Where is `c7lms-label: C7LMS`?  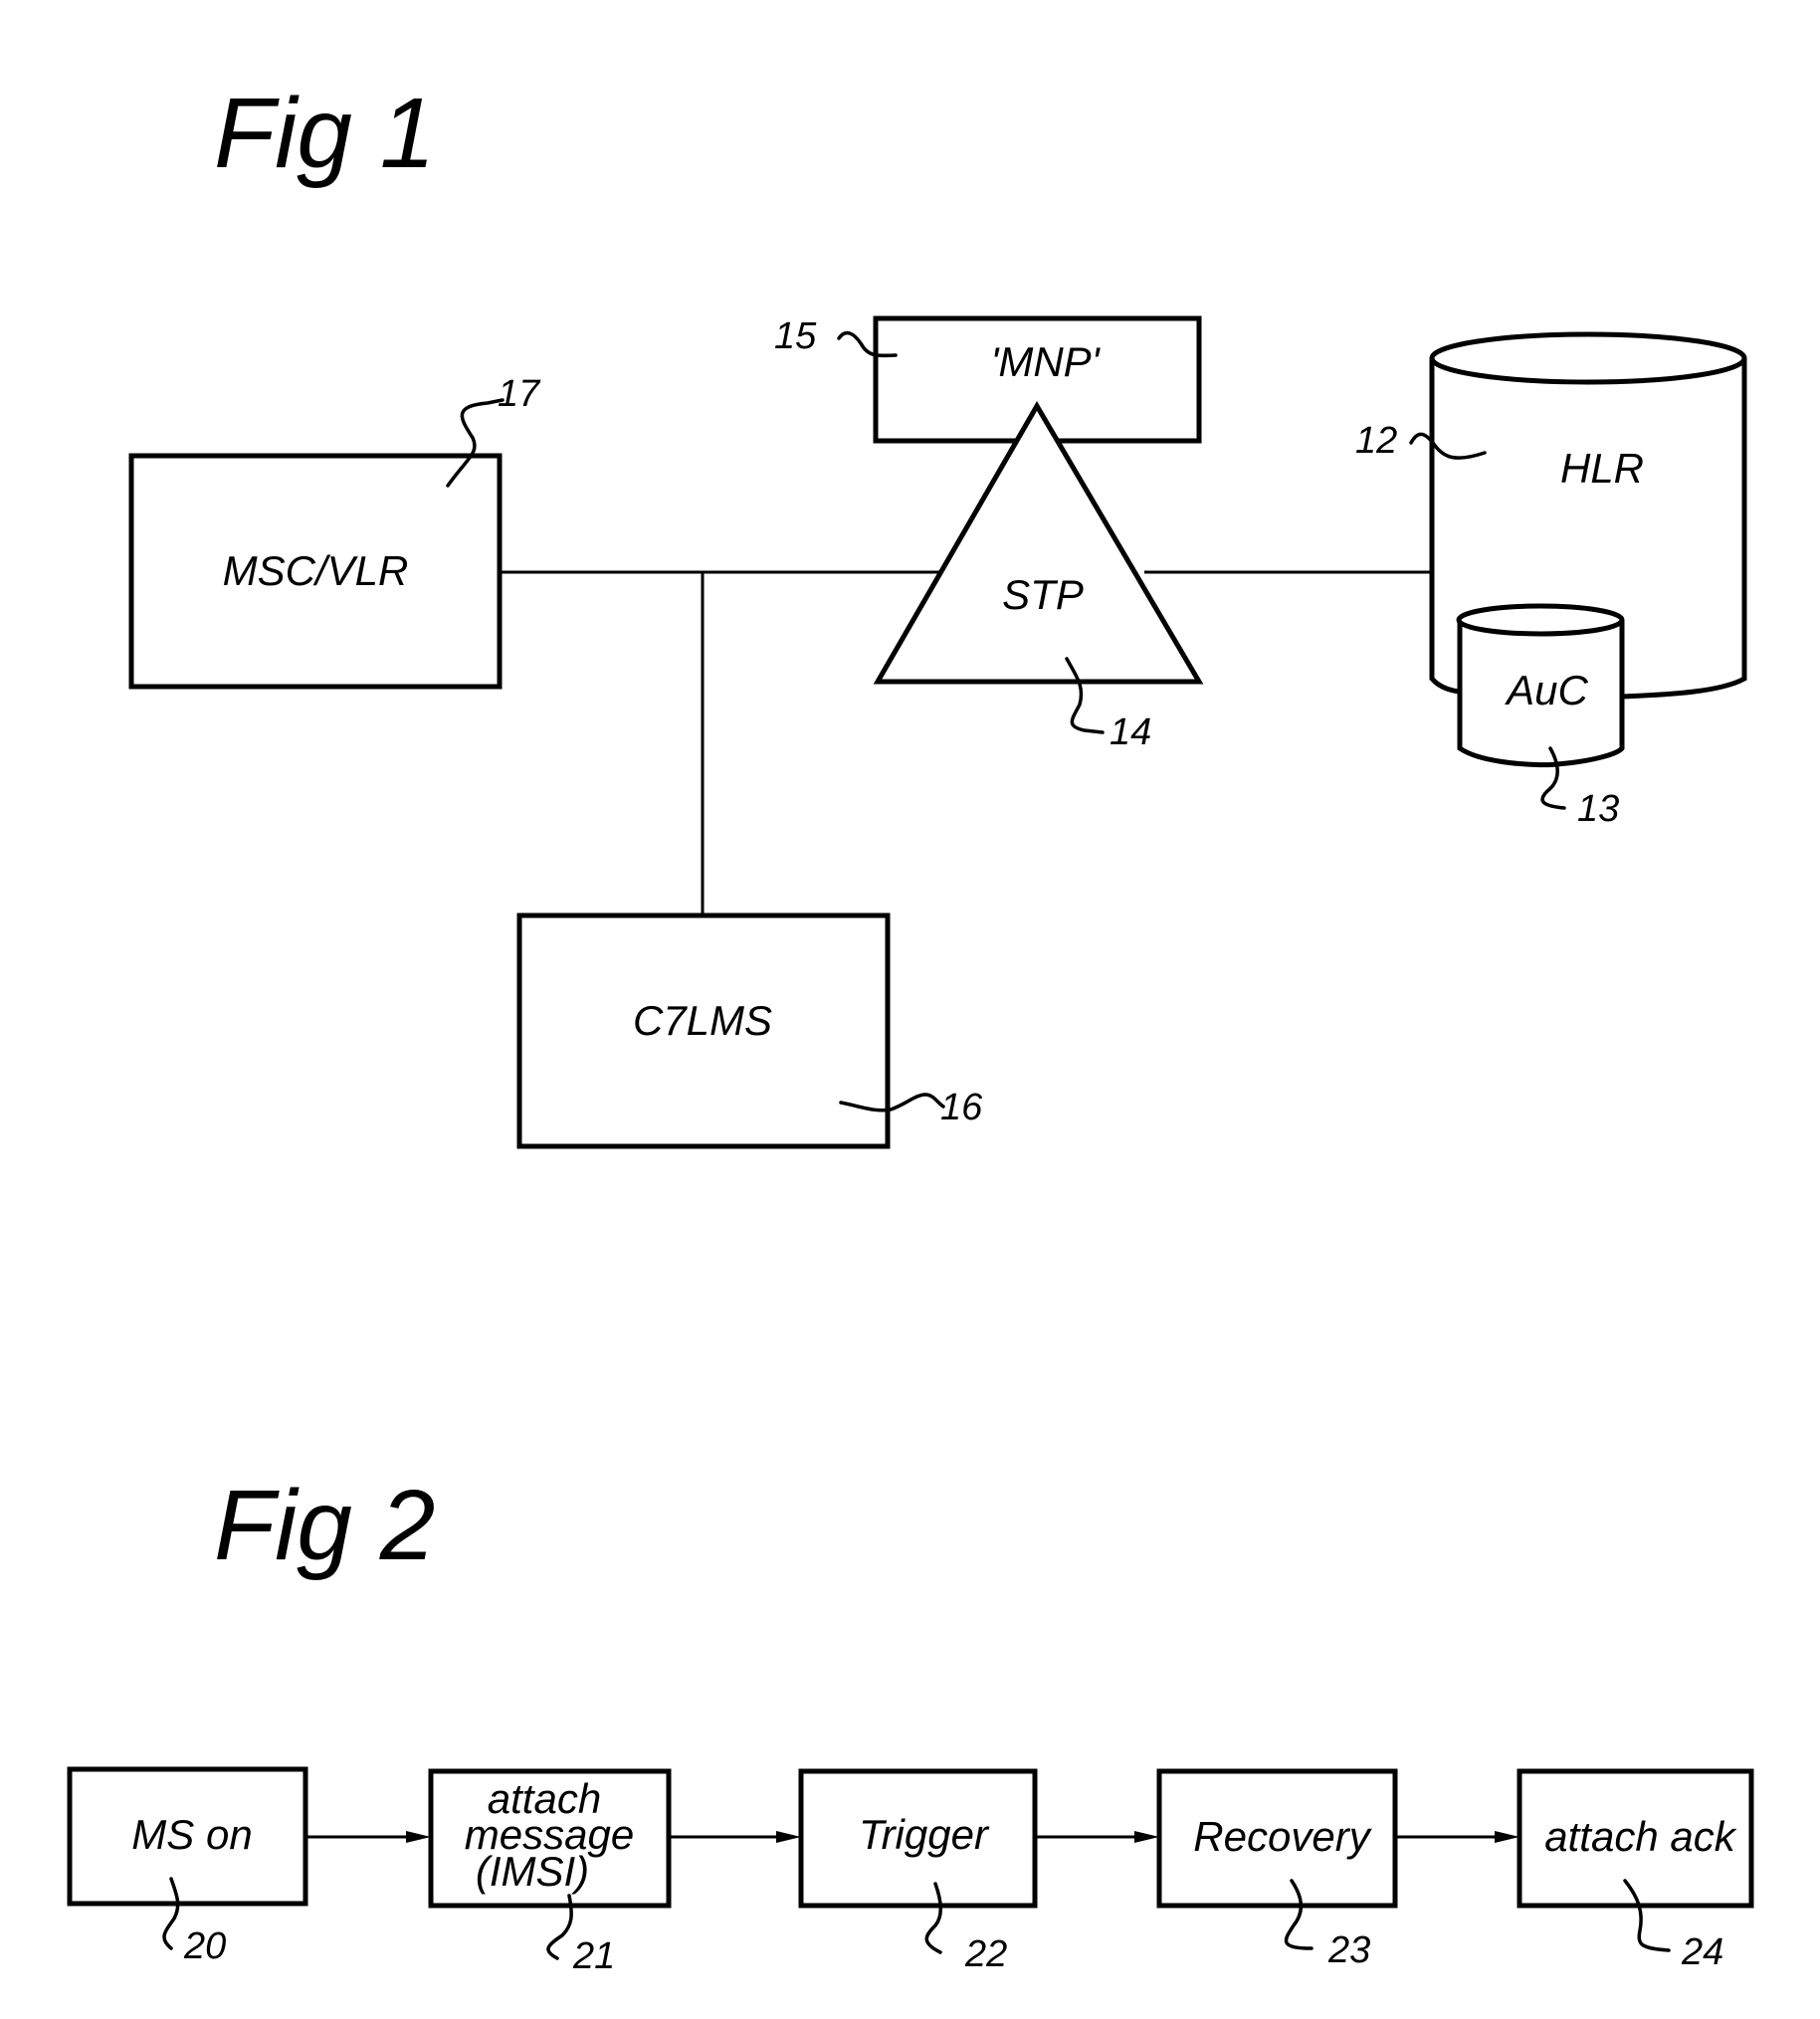
c7lms-label: C7LMS is located at coordinates (702, 1020).